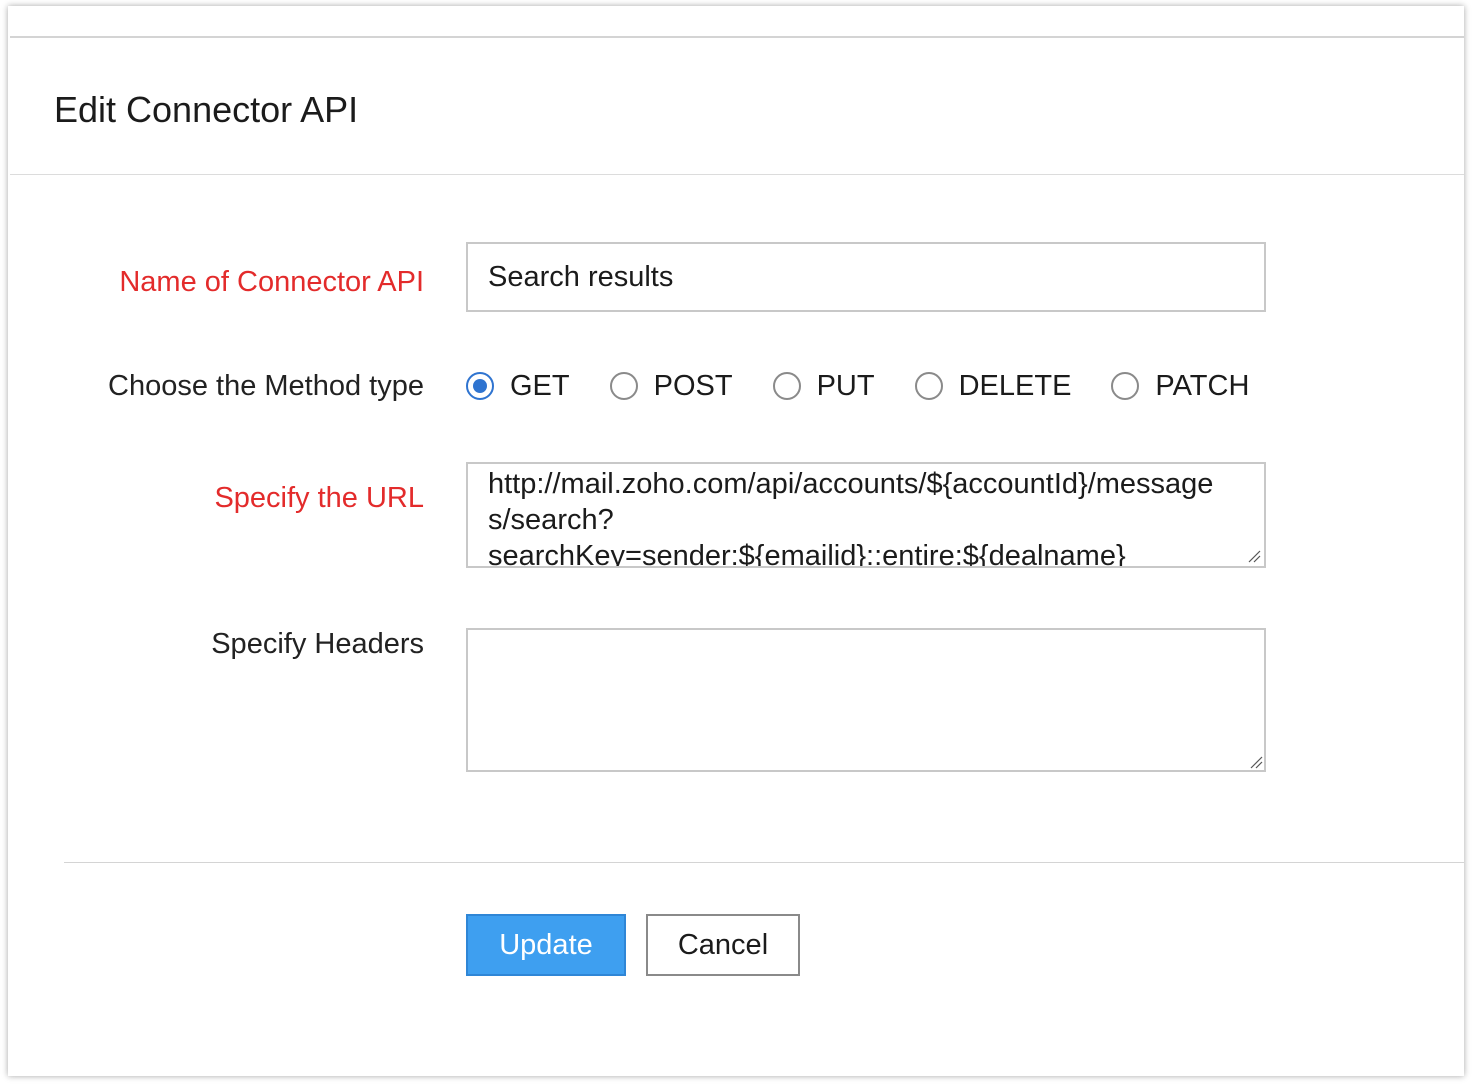 The image size is (1474, 1084). What do you see at coordinates (845, 386) in the screenshot?
I see `radio-put-label: PUT` at bounding box center [845, 386].